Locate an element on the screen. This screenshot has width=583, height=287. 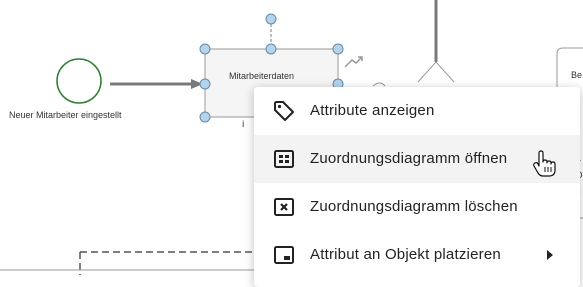
tag-icon is located at coordinates (284, 111).